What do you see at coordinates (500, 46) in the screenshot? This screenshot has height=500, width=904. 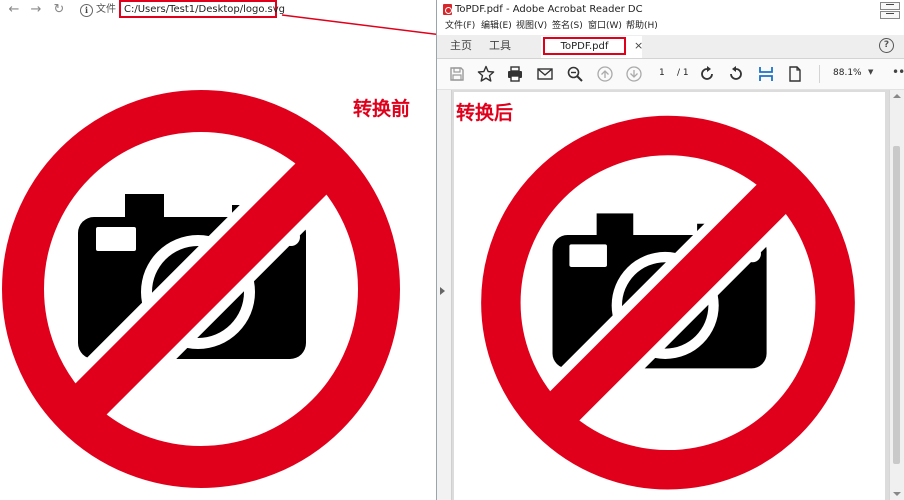 I see `tab-tools: 工具` at bounding box center [500, 46].